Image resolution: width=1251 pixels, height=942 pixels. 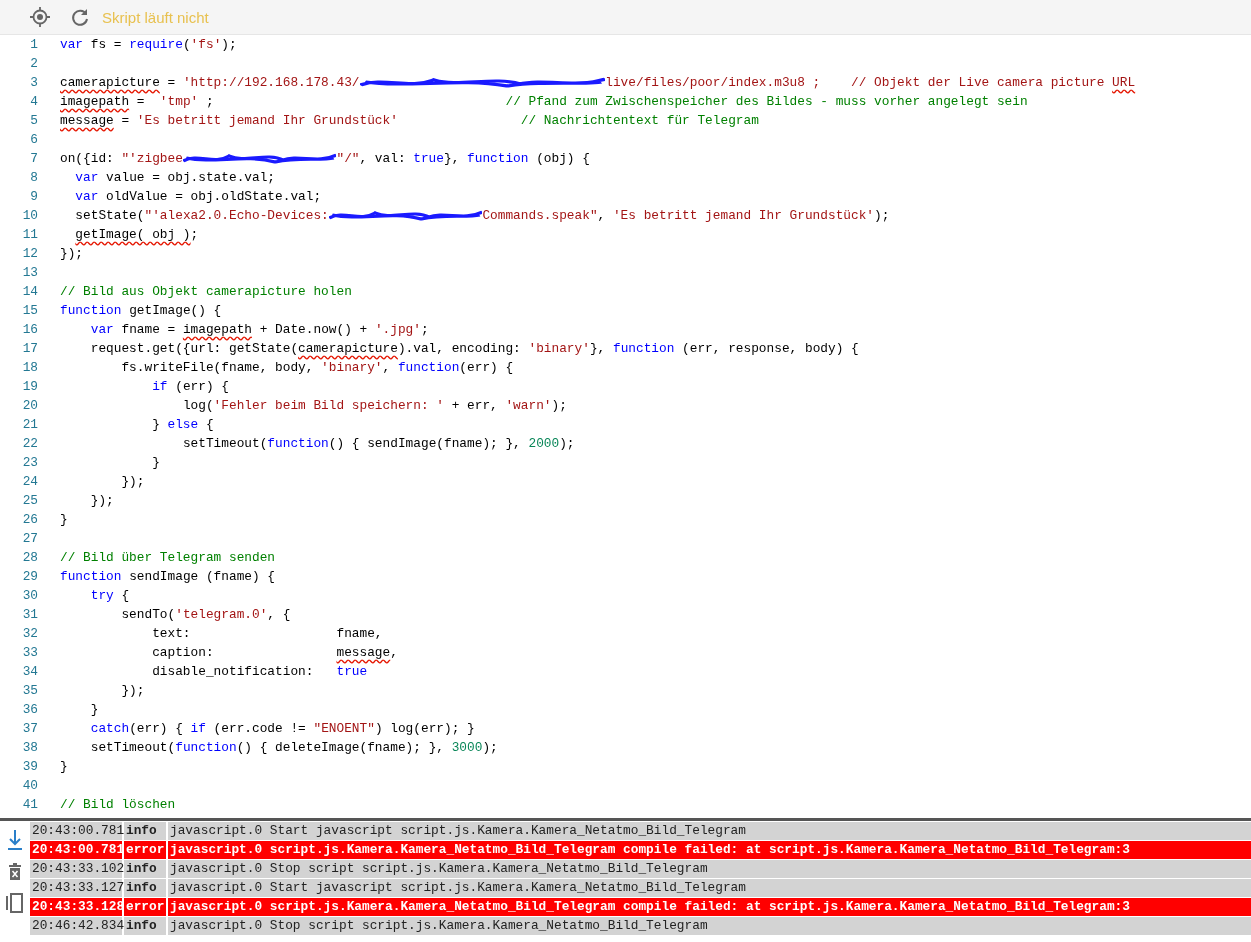 What do you see at coordinates (15, 840) in the screenshot?
I see `download-icon` at bounding box center [15, 840].